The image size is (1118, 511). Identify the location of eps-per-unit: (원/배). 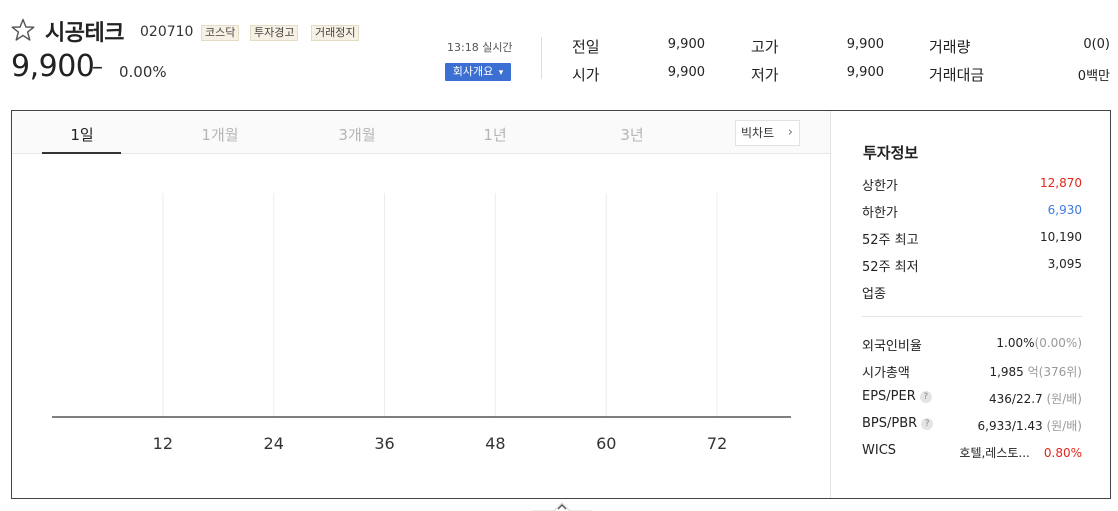
(1064, 399).